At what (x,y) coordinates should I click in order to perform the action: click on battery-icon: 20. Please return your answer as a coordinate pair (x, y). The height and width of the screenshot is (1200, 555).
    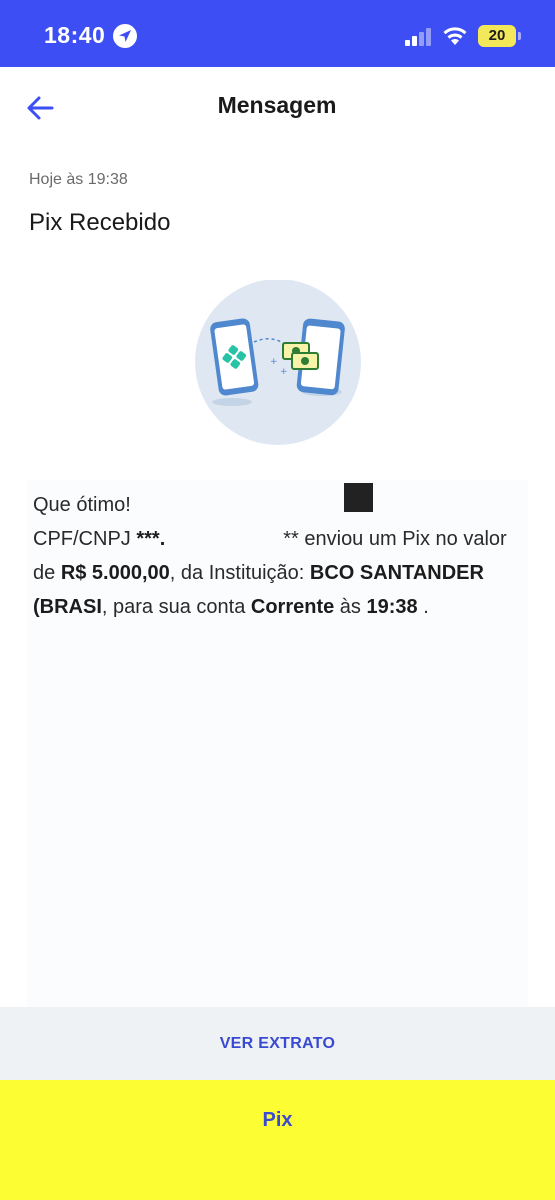
    Looking at the image, I should click on (497, 36).